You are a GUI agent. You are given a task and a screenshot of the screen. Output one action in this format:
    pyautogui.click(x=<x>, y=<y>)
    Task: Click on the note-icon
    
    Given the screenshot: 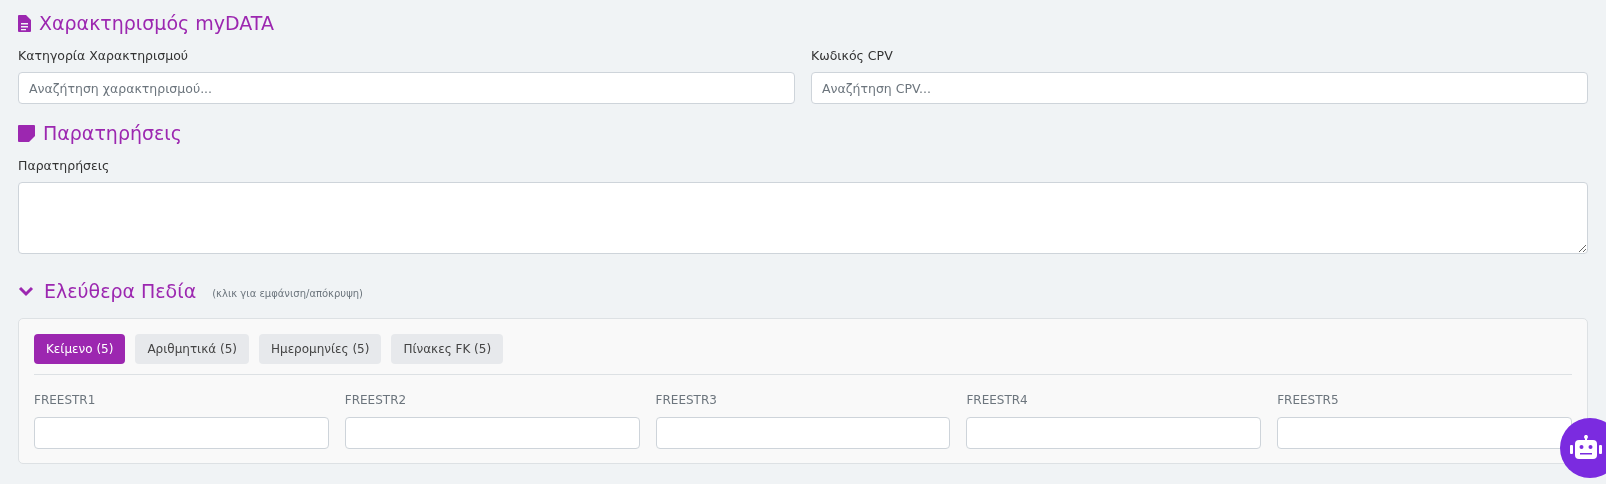 What is the action you would take?
    pyautogui.click(x=26, y=133)
    